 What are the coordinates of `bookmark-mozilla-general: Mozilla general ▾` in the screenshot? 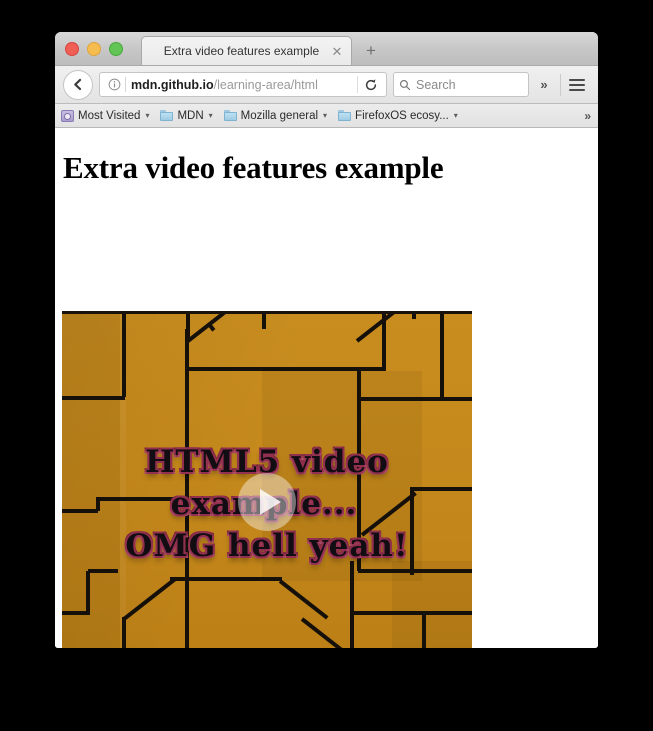 It's located at (275, 115).